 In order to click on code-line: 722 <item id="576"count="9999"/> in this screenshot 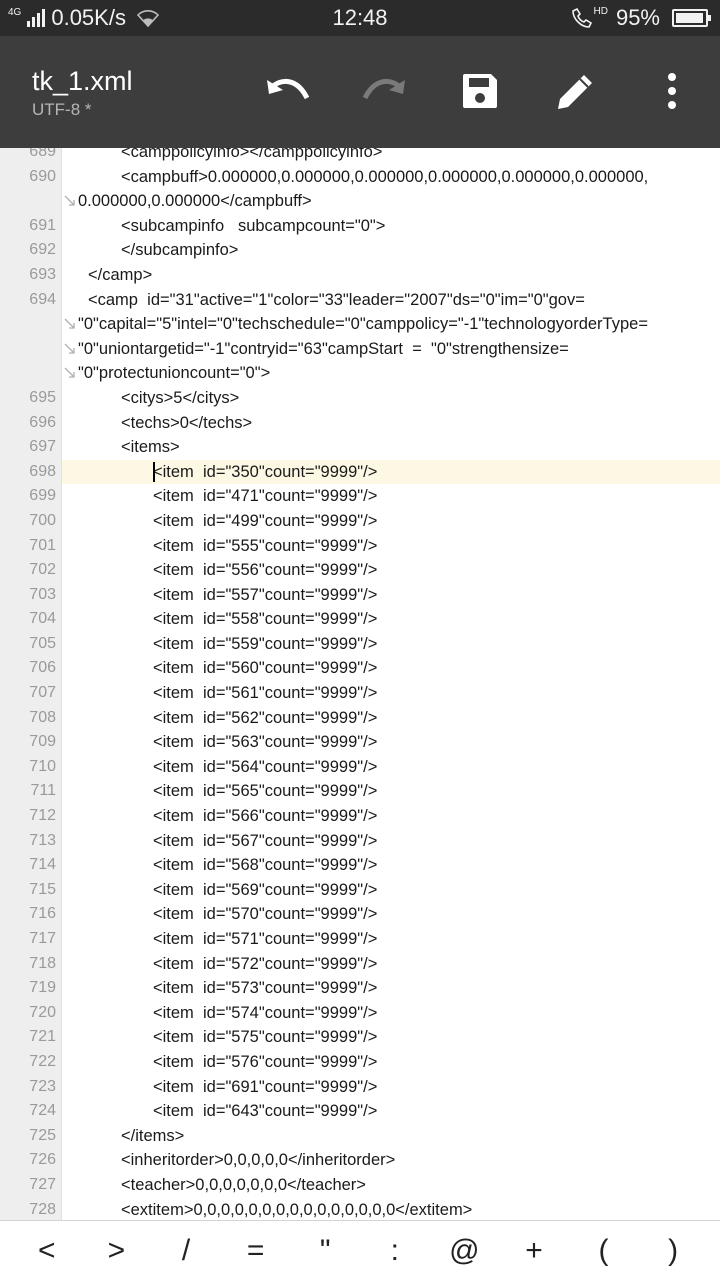, I will do `click(360, 1062)`.